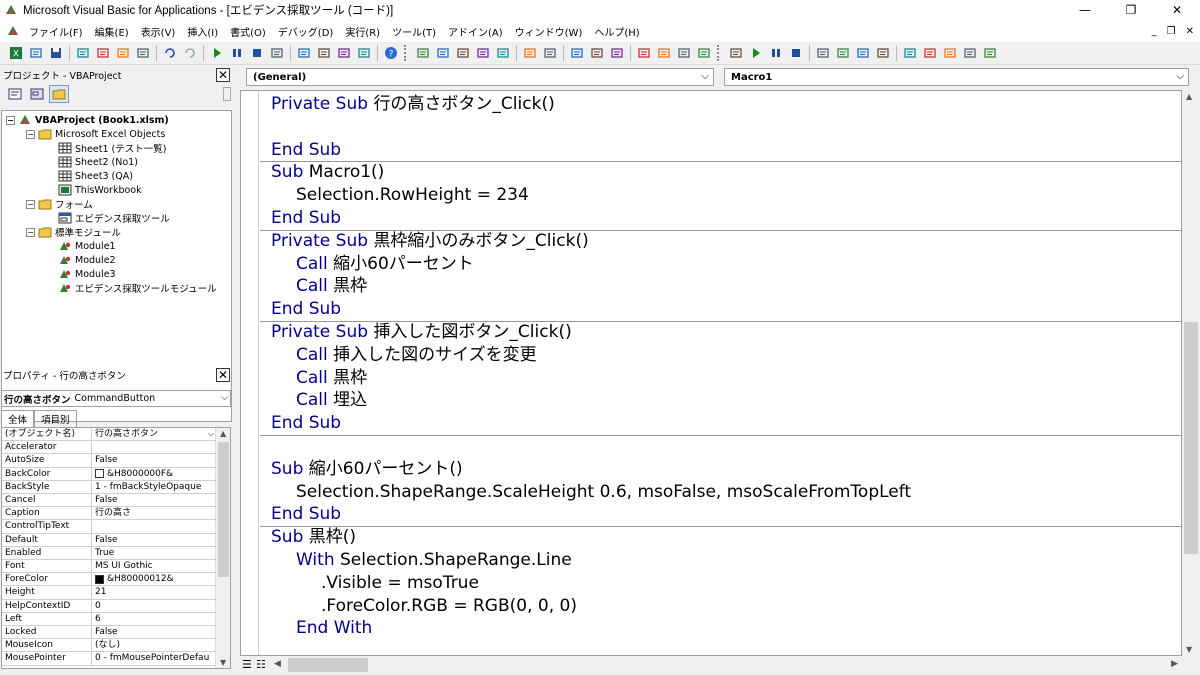 The height and width of the screenshot is (675, 1200). What do you see at coordinates (416, 355) in the screenshot?
I see `code-line: Call 挿入した図のサイズを変更` at bounding box center [416, 355].